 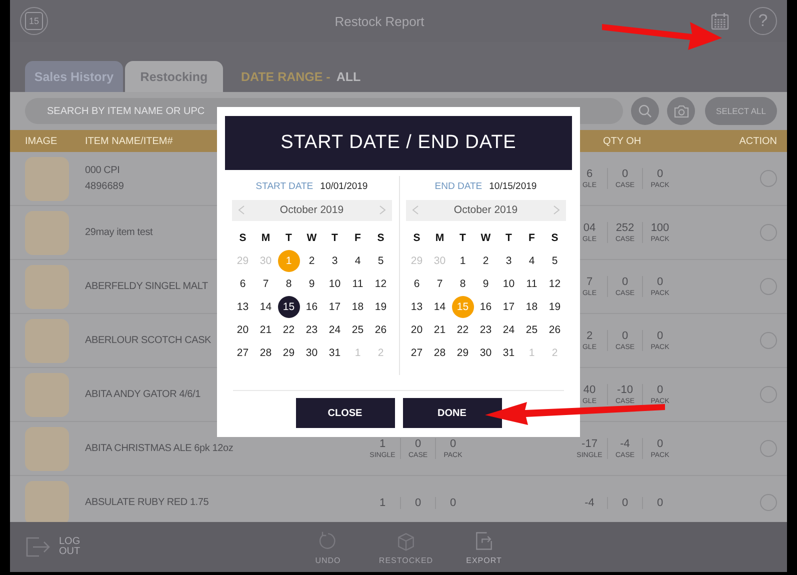 I want to click on calendar-day: 1, so click(x=463, y=261).